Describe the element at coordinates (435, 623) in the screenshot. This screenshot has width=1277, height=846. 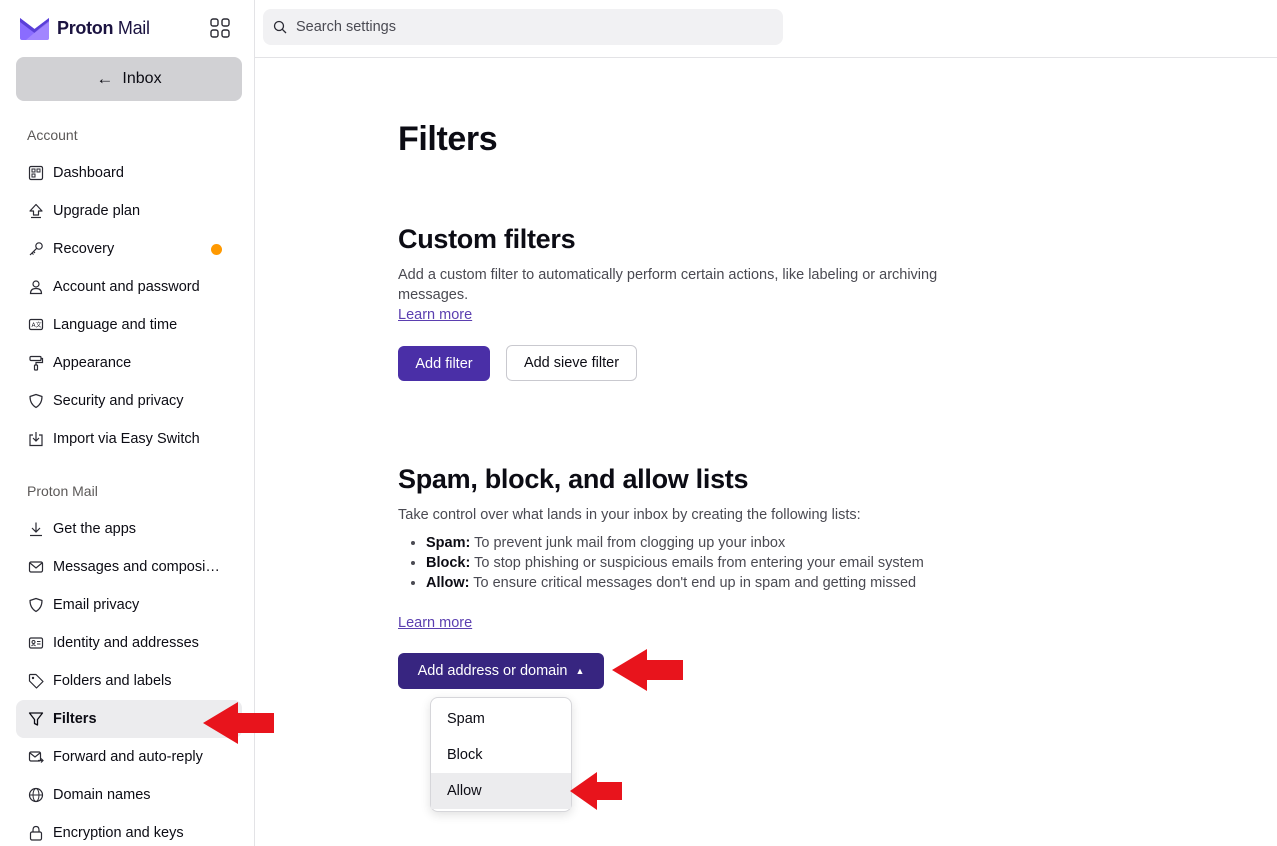
I see `lists-learn-more-link: Learn more` at that location.